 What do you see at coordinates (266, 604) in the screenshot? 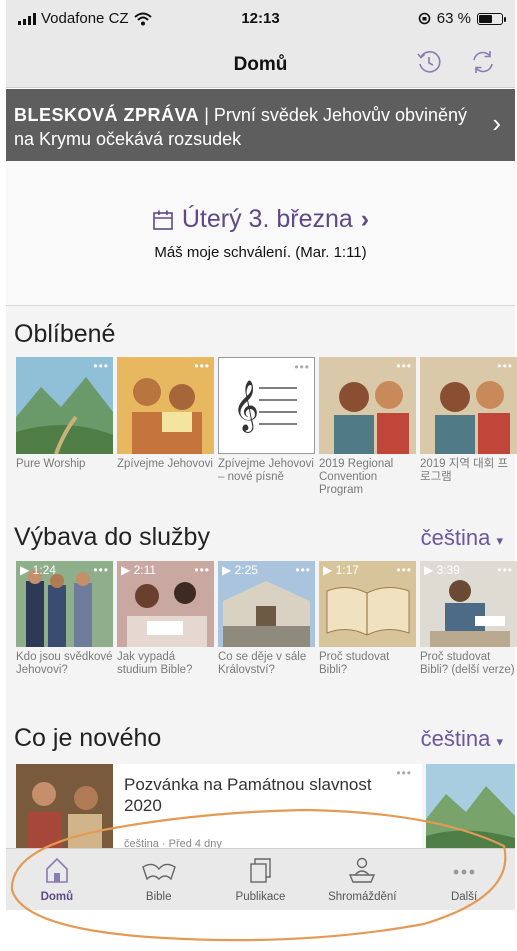
I see `video-thumbnail: ▶ 2:25 •••` at bounding box center [266, 604].